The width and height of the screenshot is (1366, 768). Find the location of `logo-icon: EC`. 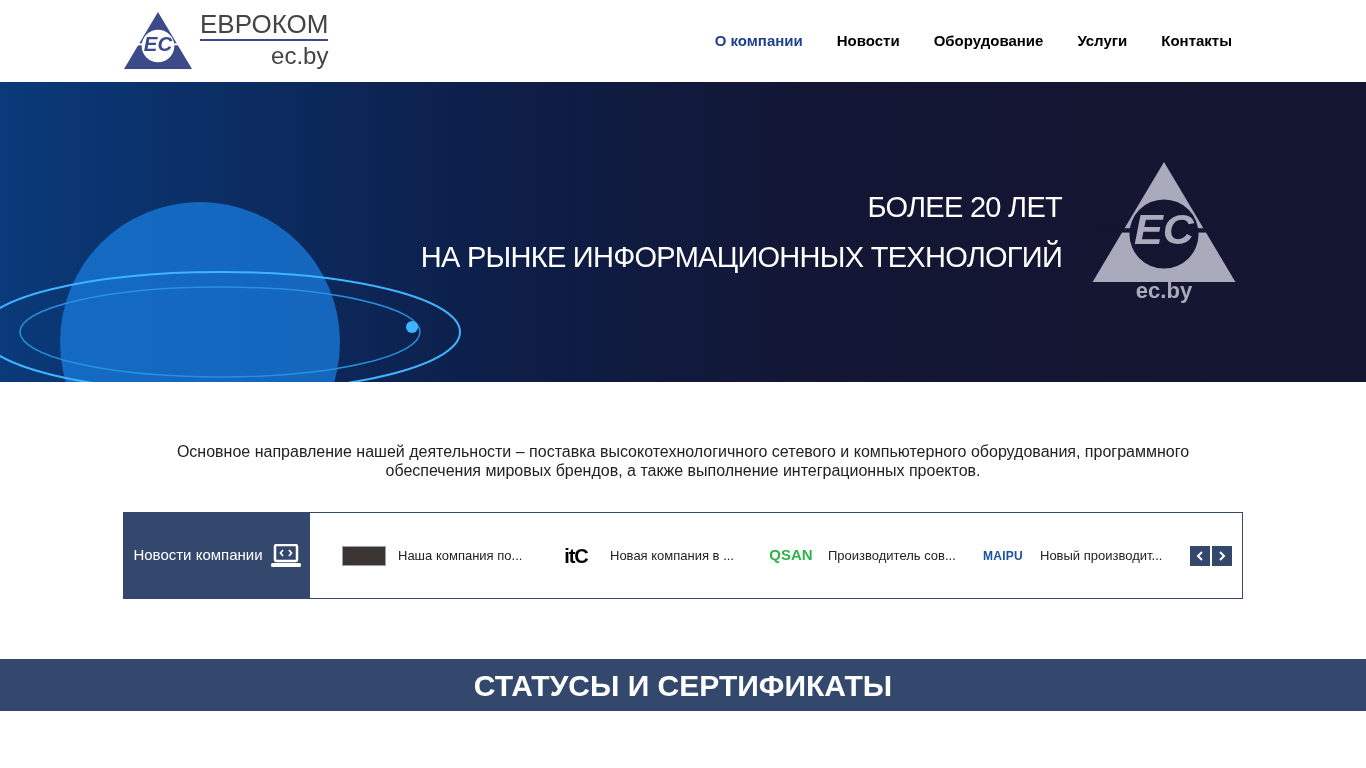

logo-icon: EC is located at coordinates (158, 41).